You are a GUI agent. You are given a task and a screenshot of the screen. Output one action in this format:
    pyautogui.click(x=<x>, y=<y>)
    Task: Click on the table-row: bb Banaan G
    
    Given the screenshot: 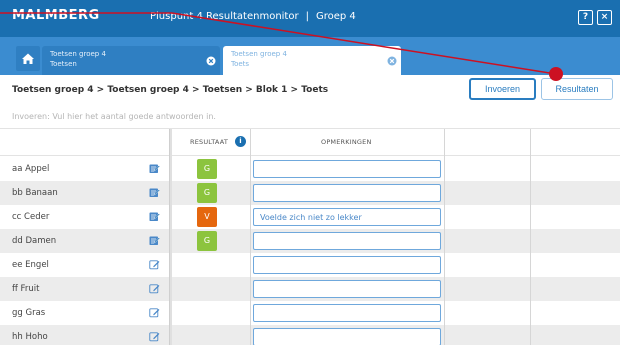 What is the action you would take?
    pyautogui.click(x=310, y=193)
    